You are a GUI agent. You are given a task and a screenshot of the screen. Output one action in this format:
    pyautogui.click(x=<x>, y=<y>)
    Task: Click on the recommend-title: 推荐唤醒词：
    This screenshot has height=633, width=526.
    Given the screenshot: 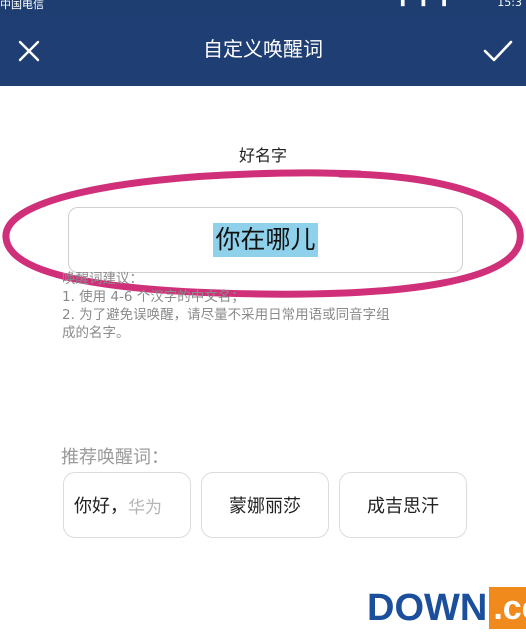 What is the action you would take?
    pyautogui.click(x=115, y=457)
    